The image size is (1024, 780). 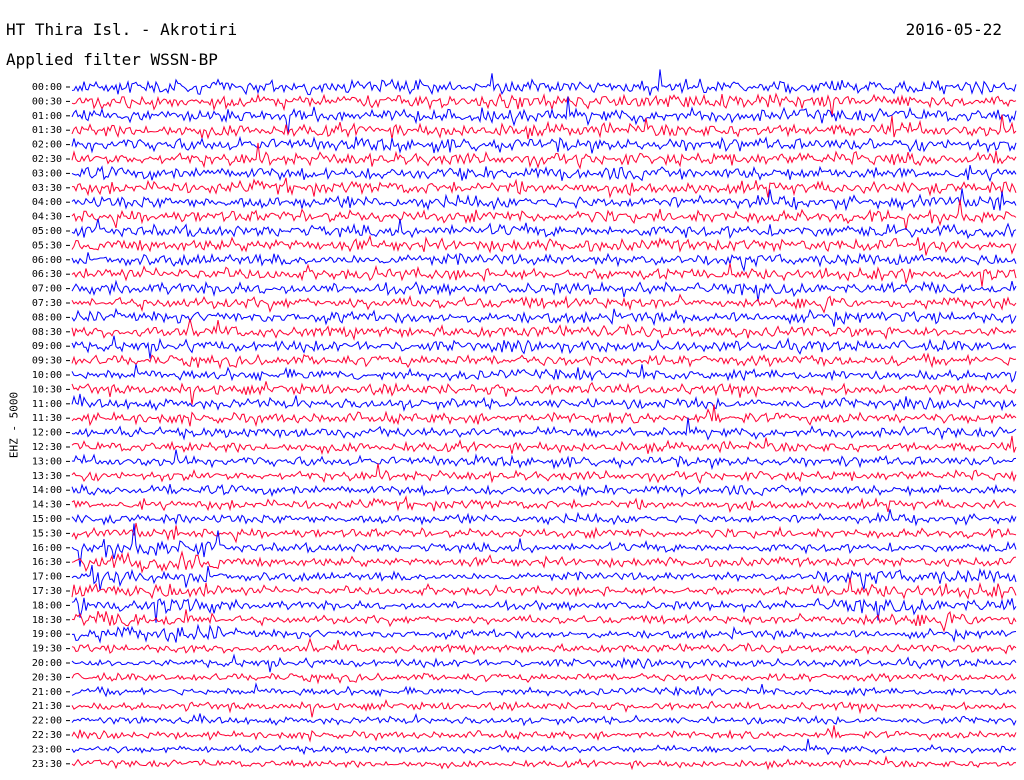 What do you see at coordinates (544, 663) in the screenshot?
I see `seismic-trace-2000` at bounding box center [544, 663].